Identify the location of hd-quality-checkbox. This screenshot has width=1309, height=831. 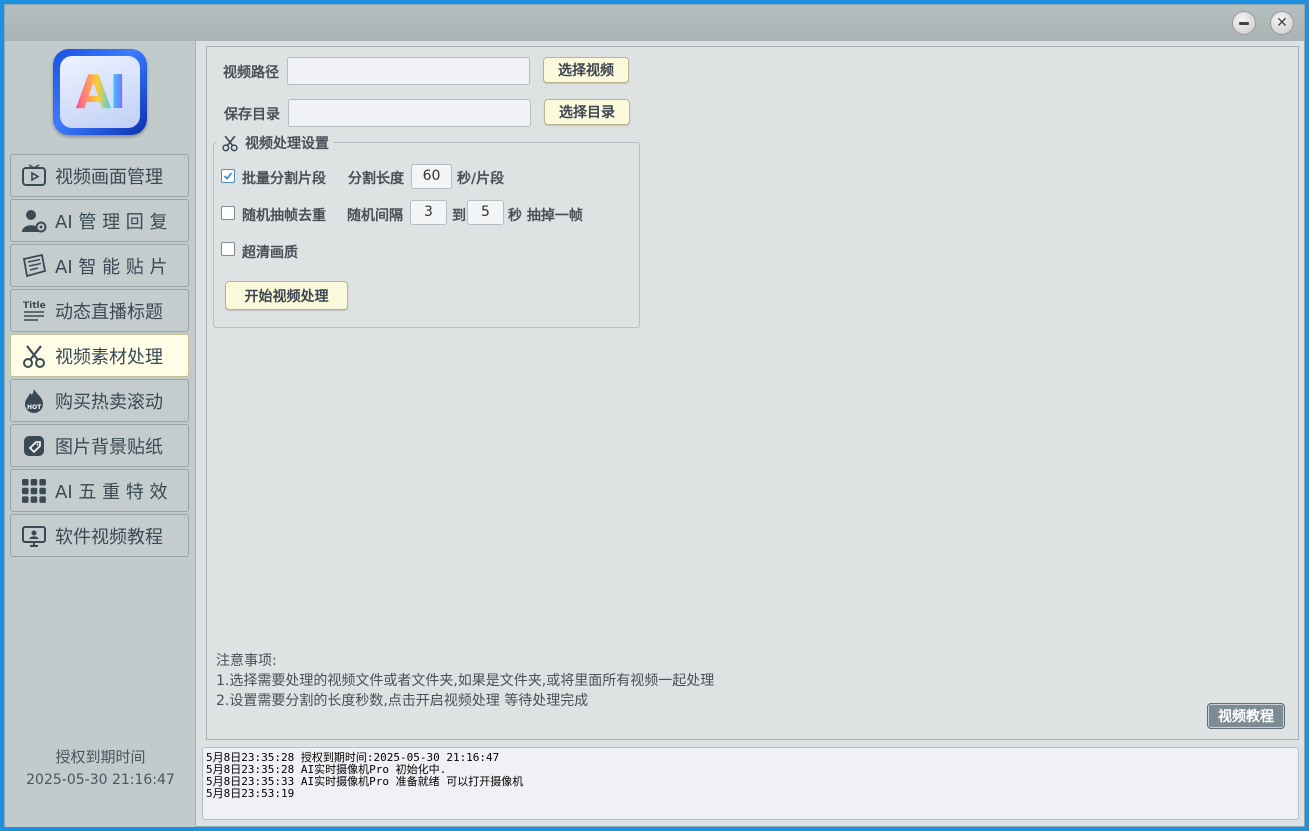
(228, 249).